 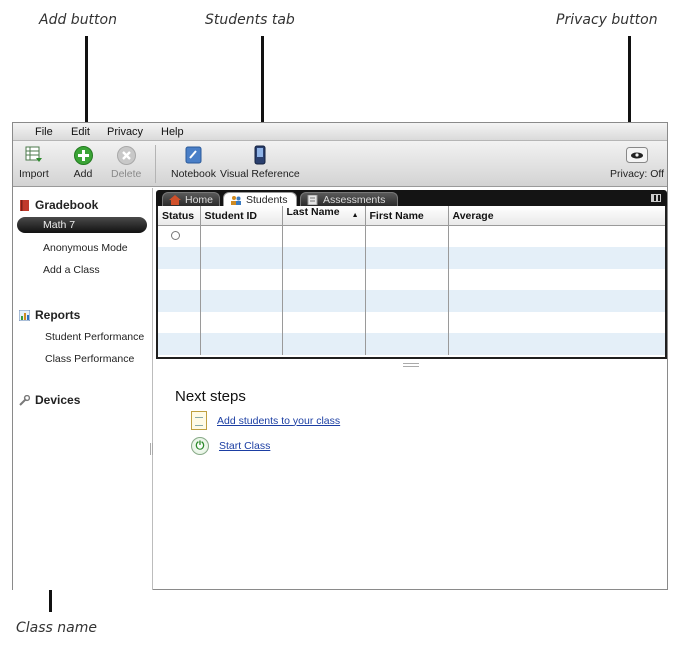 I want to click on notebook-button: Notebook, so click(x=193, y=162).